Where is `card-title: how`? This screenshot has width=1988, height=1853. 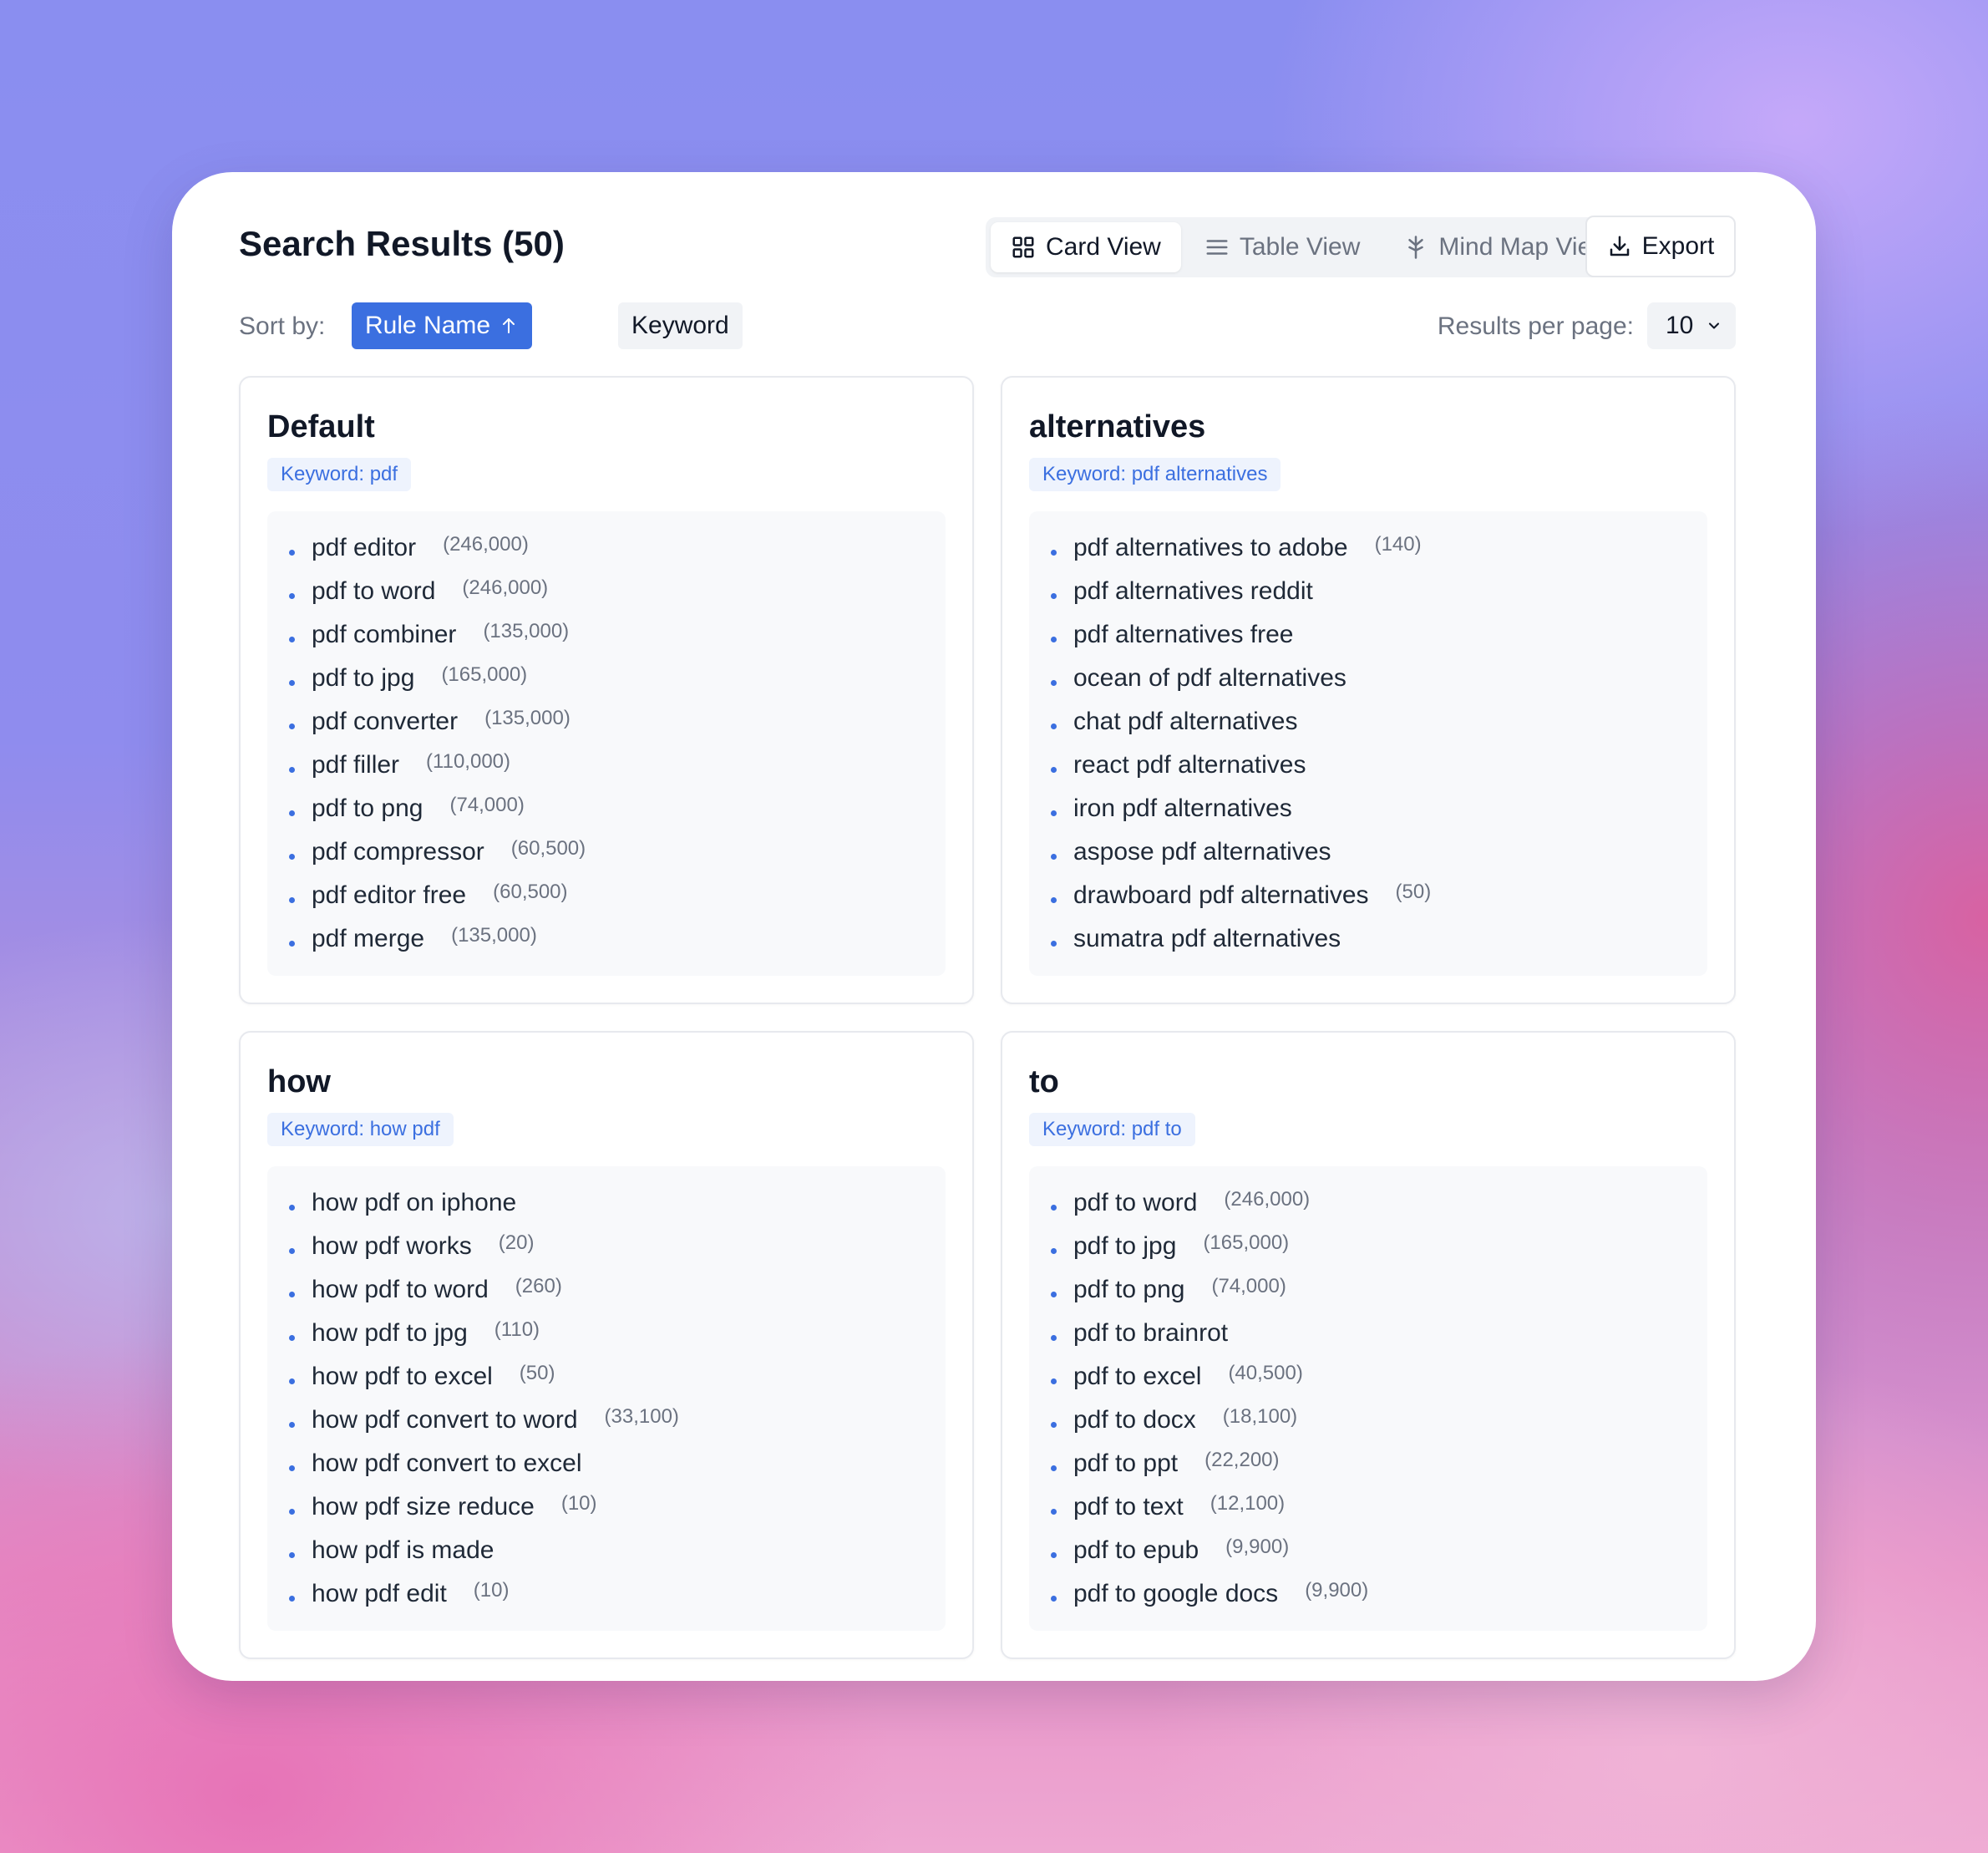
card-title: how is located at coordinates (299, 1081).